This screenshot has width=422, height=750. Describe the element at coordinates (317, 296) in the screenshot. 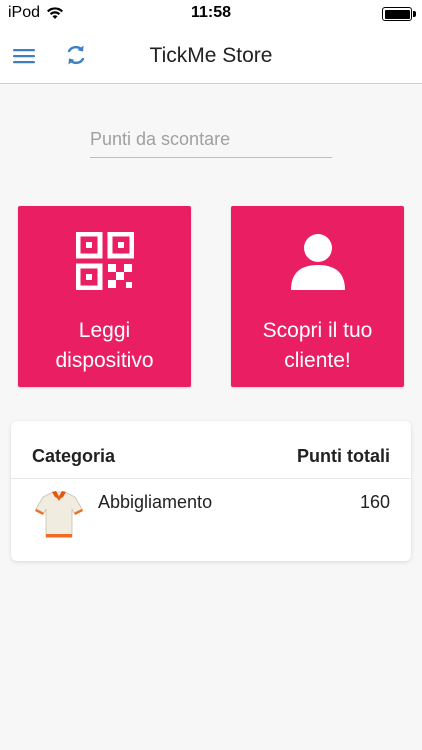

I see `find-customer-button: Scopri il tuo cliente!` at that location.